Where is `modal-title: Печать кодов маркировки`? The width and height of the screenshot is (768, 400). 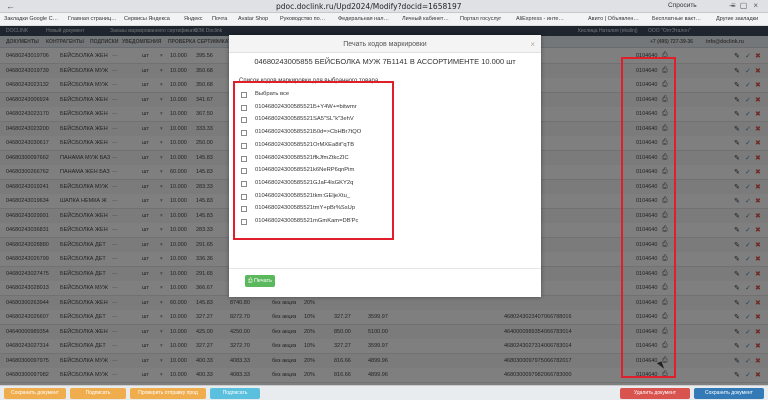
modal-title: Печать кодов маркировки is located at coordinates (385, 44).